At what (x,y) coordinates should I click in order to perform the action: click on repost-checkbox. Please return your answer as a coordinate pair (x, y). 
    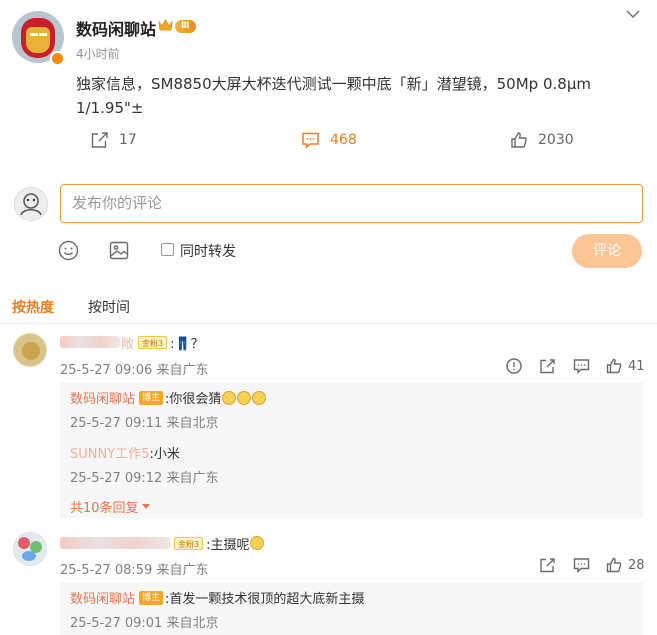
    Looking at the image, I should click on (167, 249).